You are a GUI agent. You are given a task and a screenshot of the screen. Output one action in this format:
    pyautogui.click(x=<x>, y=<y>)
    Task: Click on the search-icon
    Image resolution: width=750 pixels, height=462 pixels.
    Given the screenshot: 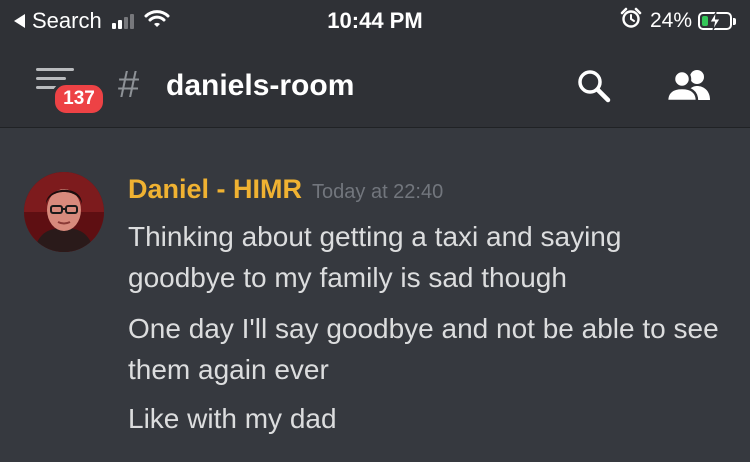 What is the action you would take?
    pyautogui.click(x=594, y=88)
    